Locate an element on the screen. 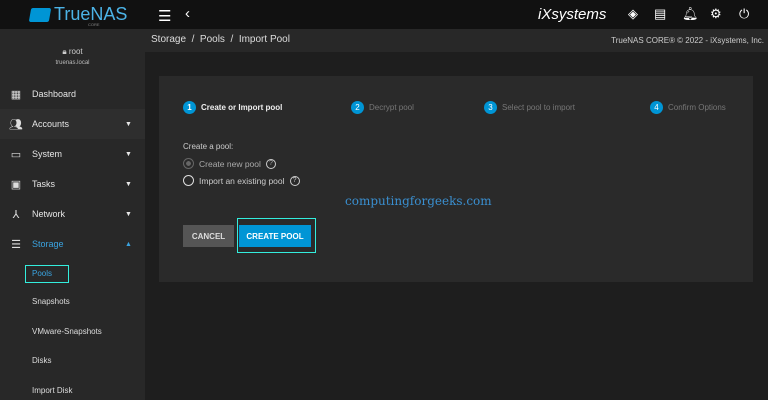 This screenshot has height=400, width=768. radio-create-new-pool: Create new pool? is located at coordinates (229, 163).